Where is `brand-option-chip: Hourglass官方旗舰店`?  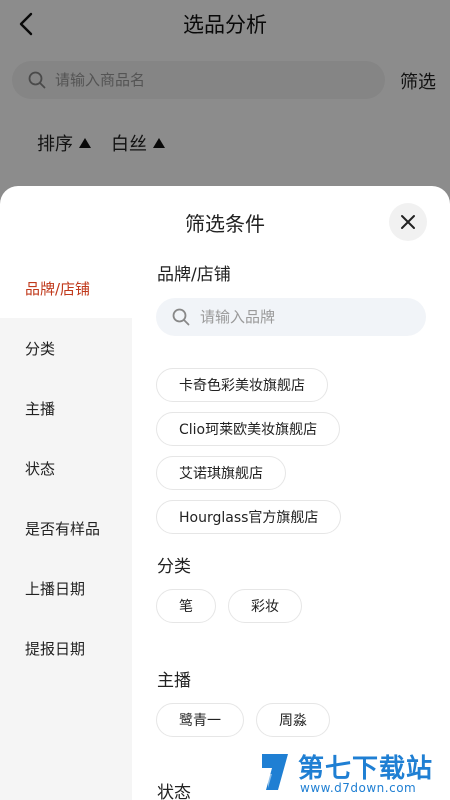
brand-option-chip: Hourglass官方旗舰店 is located at coordinates (249, 517).